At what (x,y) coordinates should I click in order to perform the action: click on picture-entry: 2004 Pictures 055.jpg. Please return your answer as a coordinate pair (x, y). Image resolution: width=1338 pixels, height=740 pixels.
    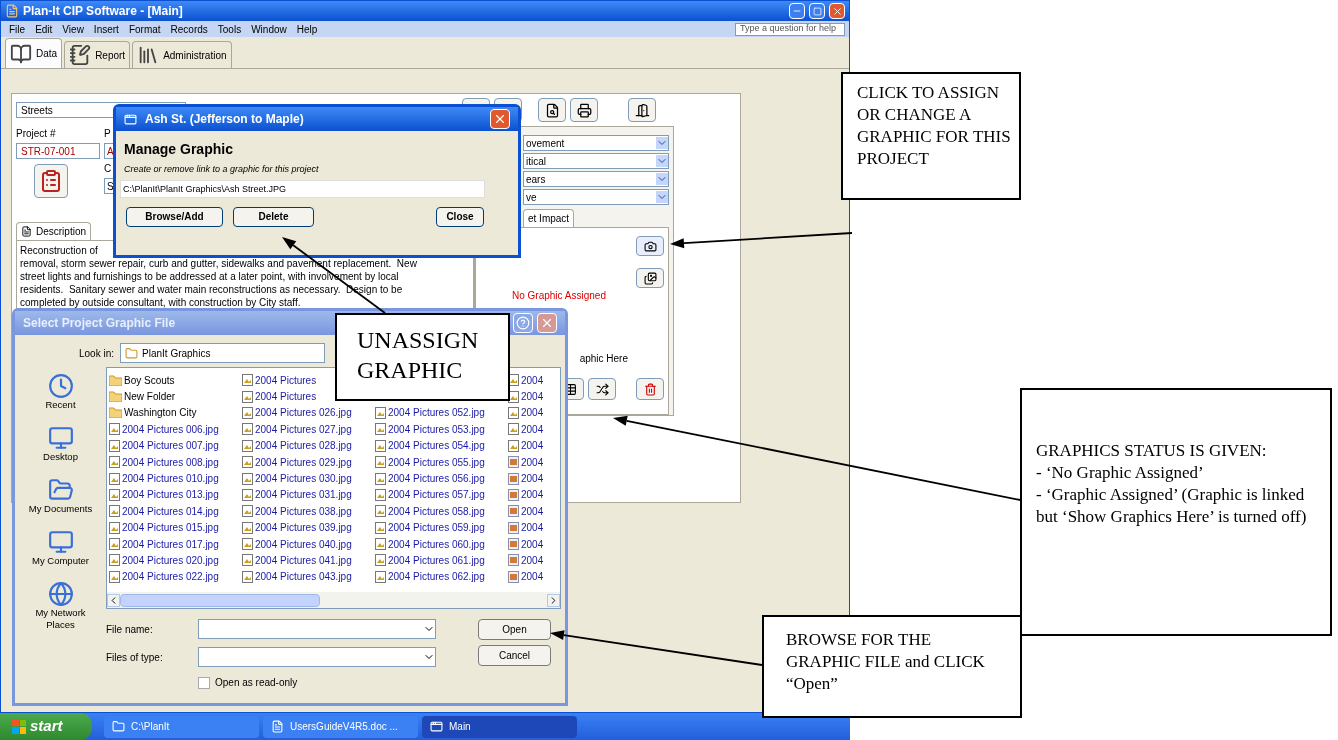
    Looking at the image, I should click on (430, 462).